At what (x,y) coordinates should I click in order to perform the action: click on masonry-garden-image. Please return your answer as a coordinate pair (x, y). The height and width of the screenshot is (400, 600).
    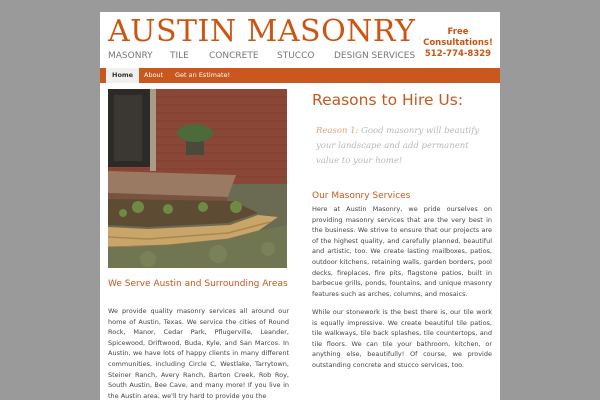
    Looking at the image, I should click on (197, 178).